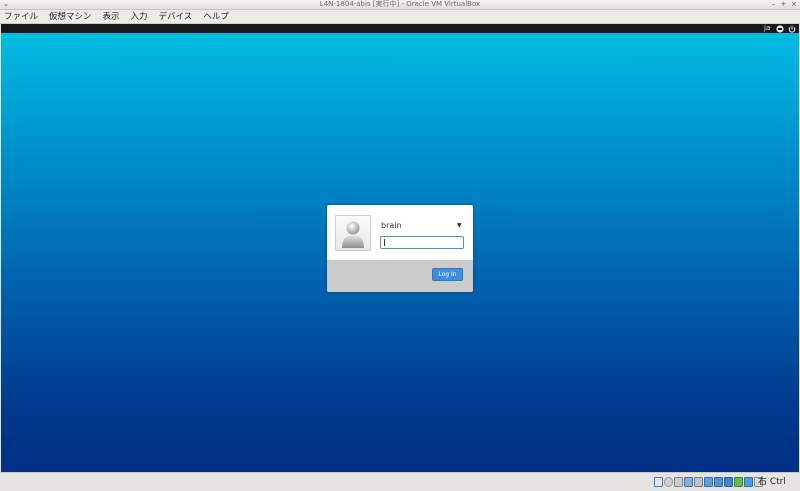 Image resolution: width=800 pixels, height=491 pixels. I want to click on user-avatar, so click(353, 233).